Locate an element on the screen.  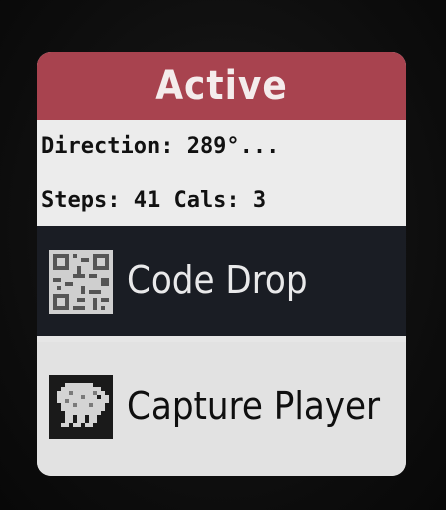
creature-icon is located at coordinates (81, 407).